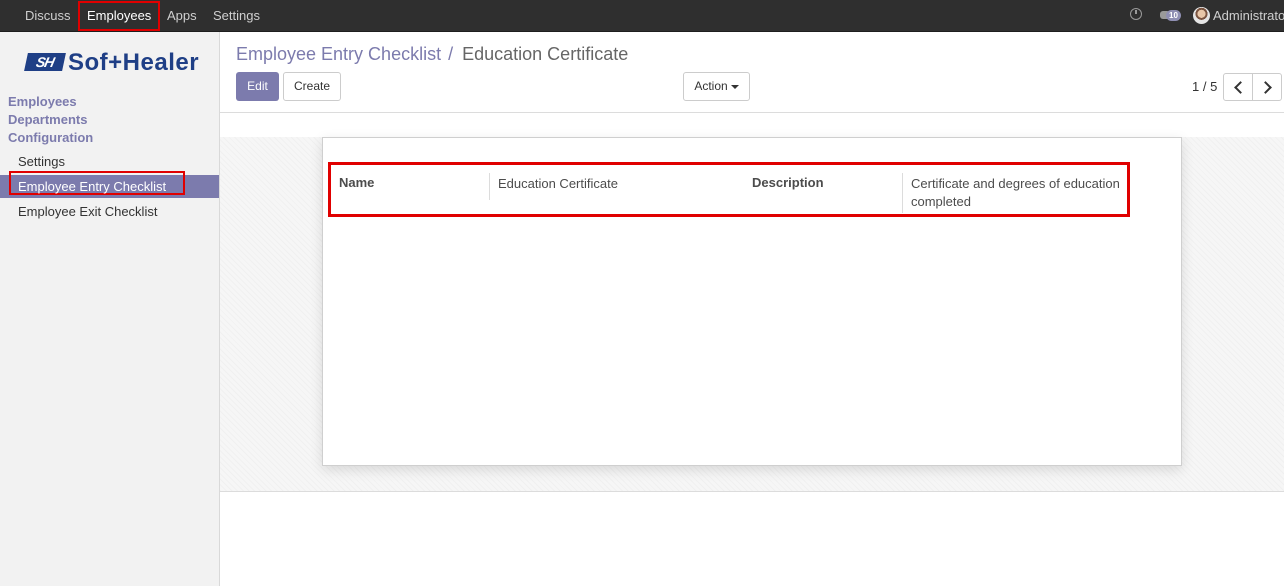 The width and height of the screenshot is (1284, 586). I want to click on highlight-outline-fields, so click(729, 189).